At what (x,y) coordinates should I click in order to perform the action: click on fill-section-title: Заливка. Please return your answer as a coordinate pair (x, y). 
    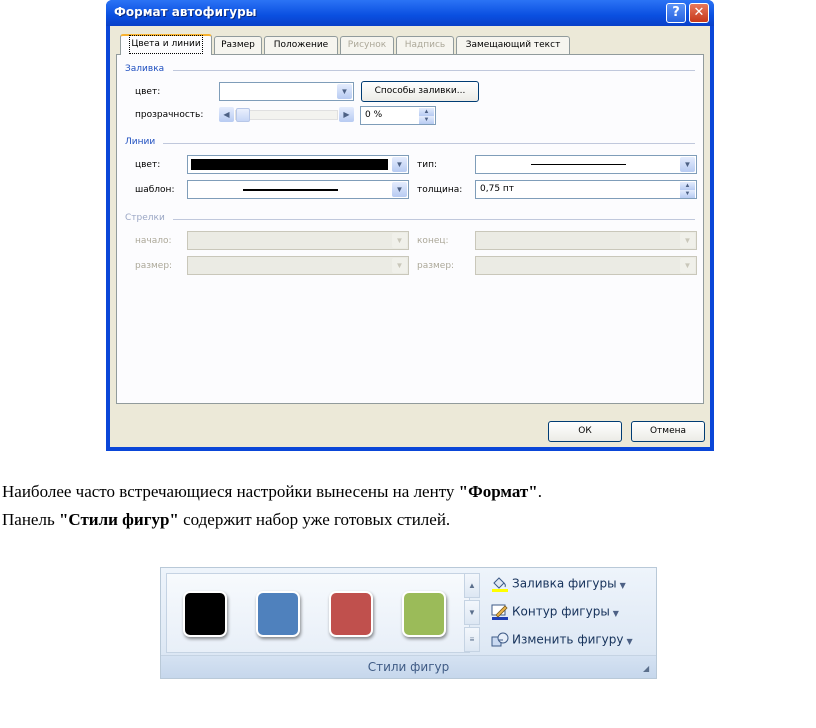
    Looking at the image, I should click on (145, 69).